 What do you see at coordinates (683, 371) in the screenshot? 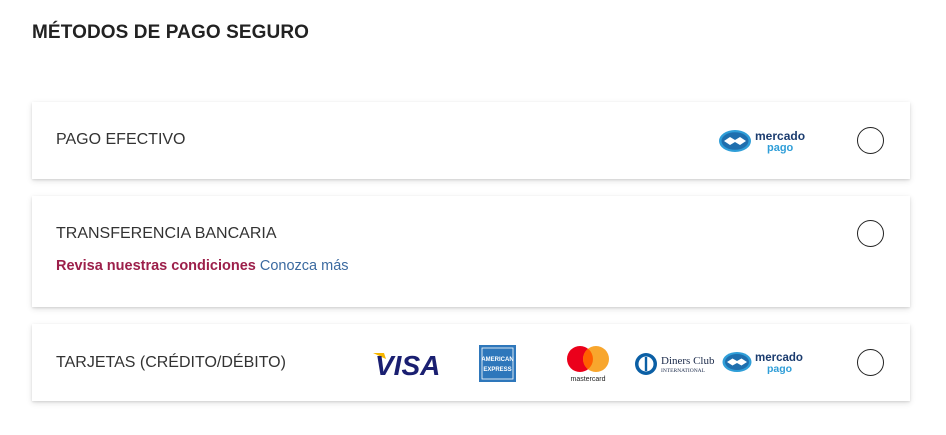
I see `diners-text-bottom: INTERNATIONAL` at bounding box center [683, 371].